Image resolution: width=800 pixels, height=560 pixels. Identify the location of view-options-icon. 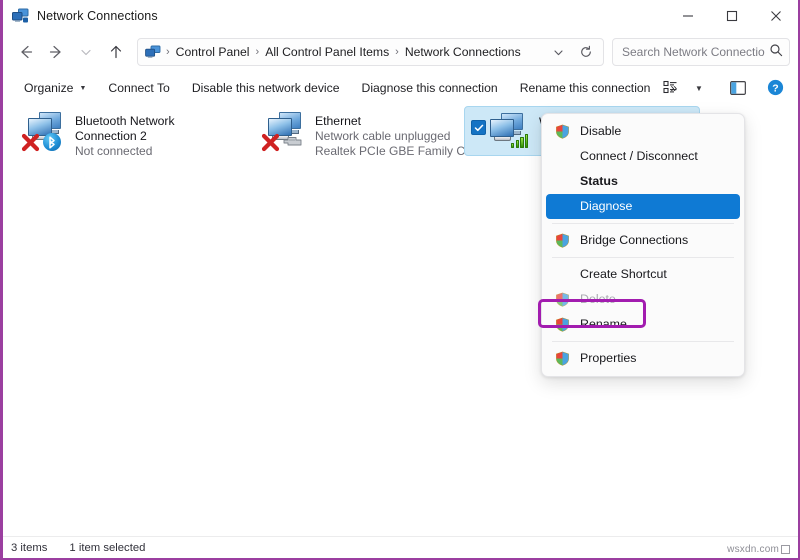
(670, 88).